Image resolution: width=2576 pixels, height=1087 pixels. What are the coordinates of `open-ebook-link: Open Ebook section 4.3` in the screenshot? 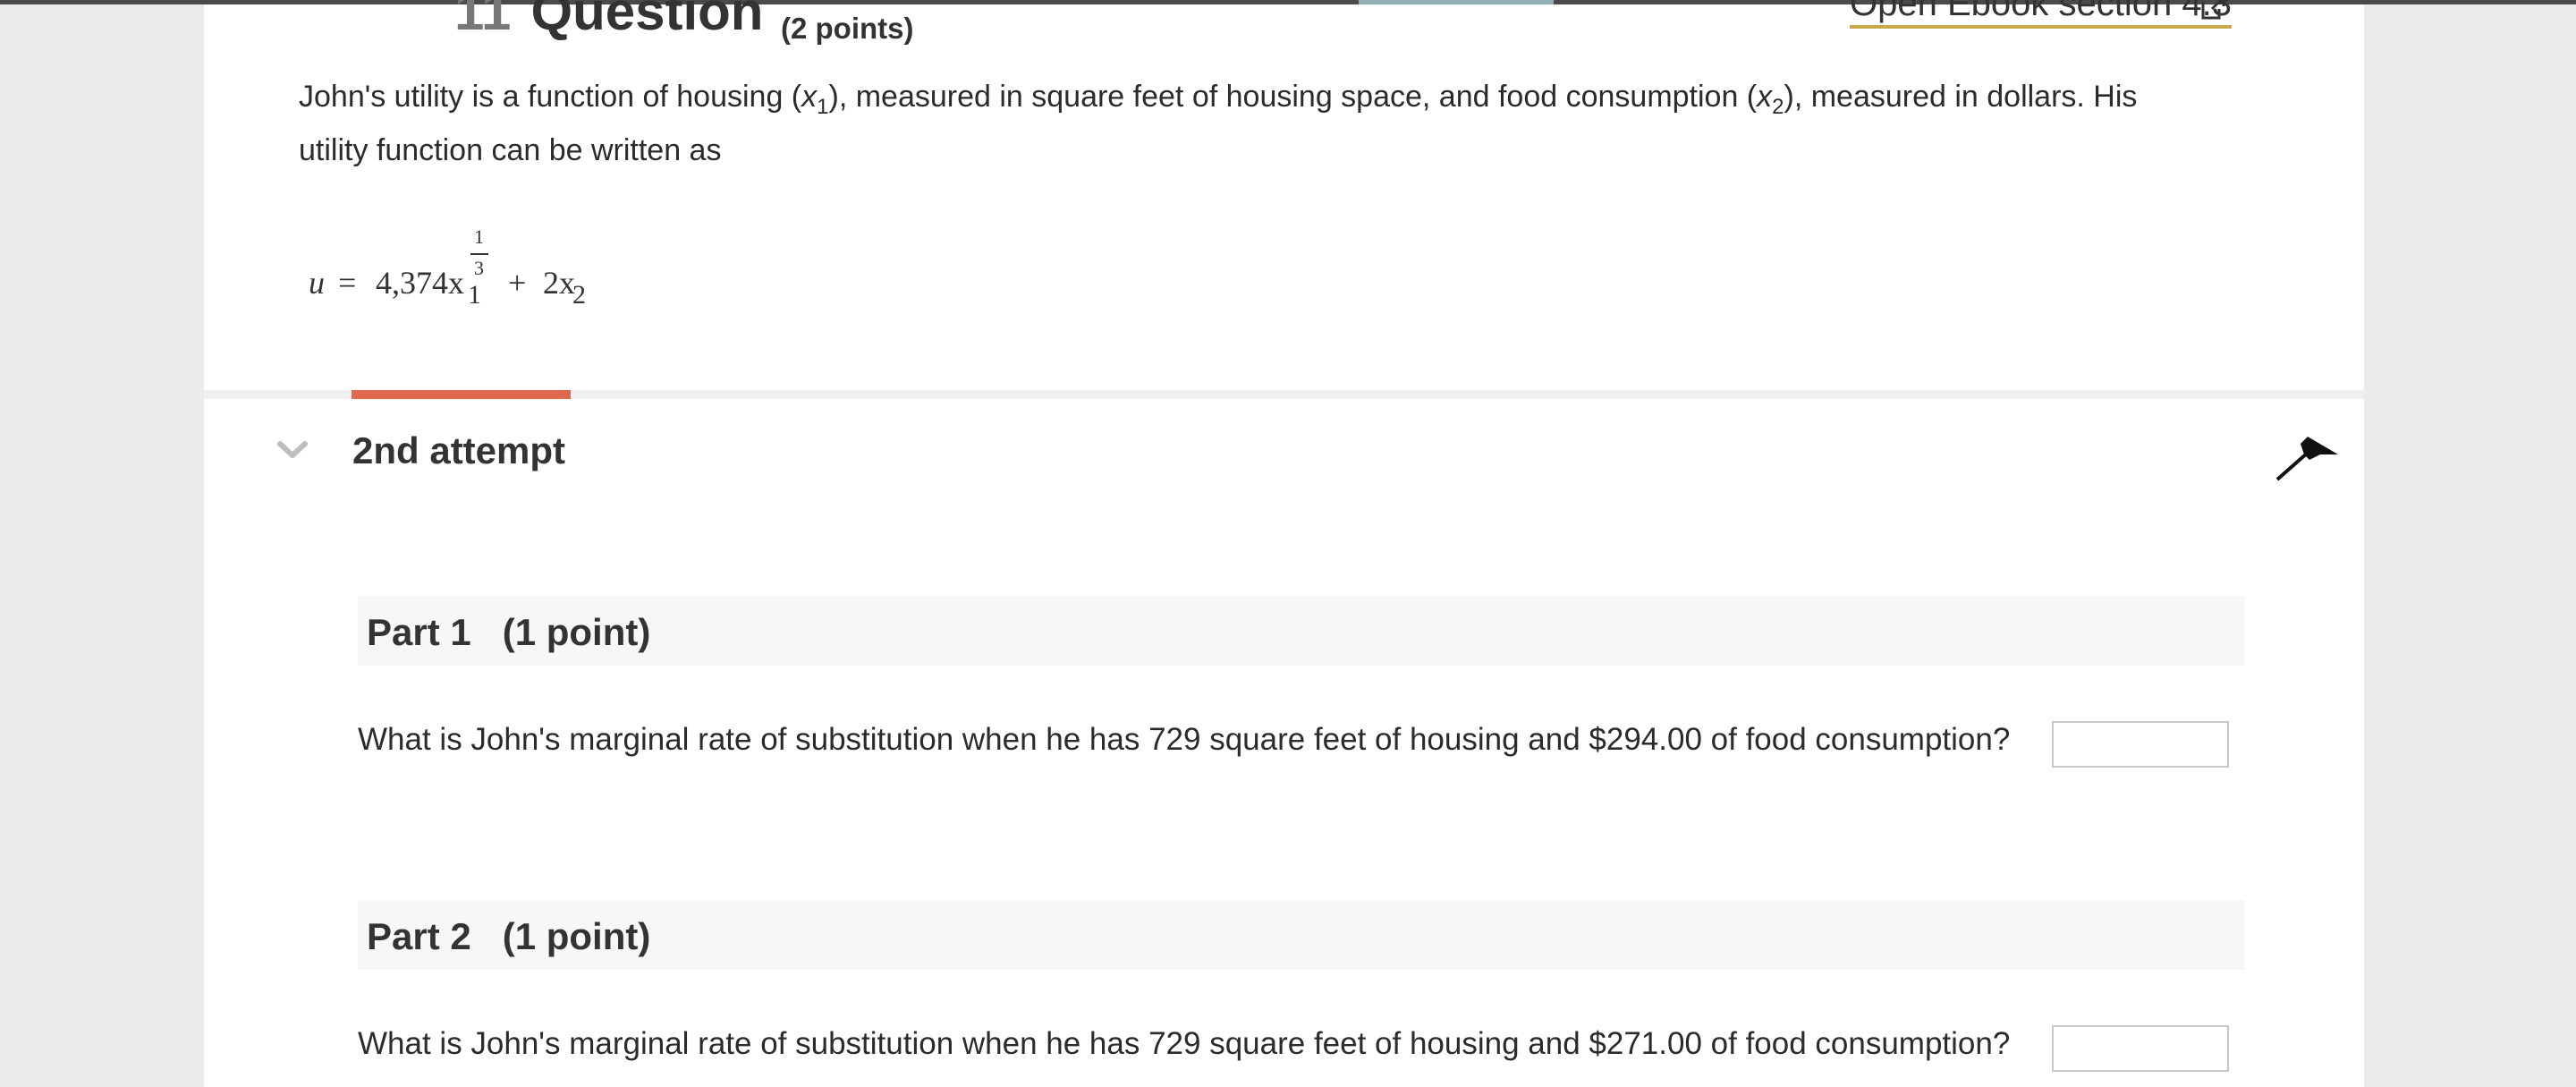 It's located at (2041, 14).